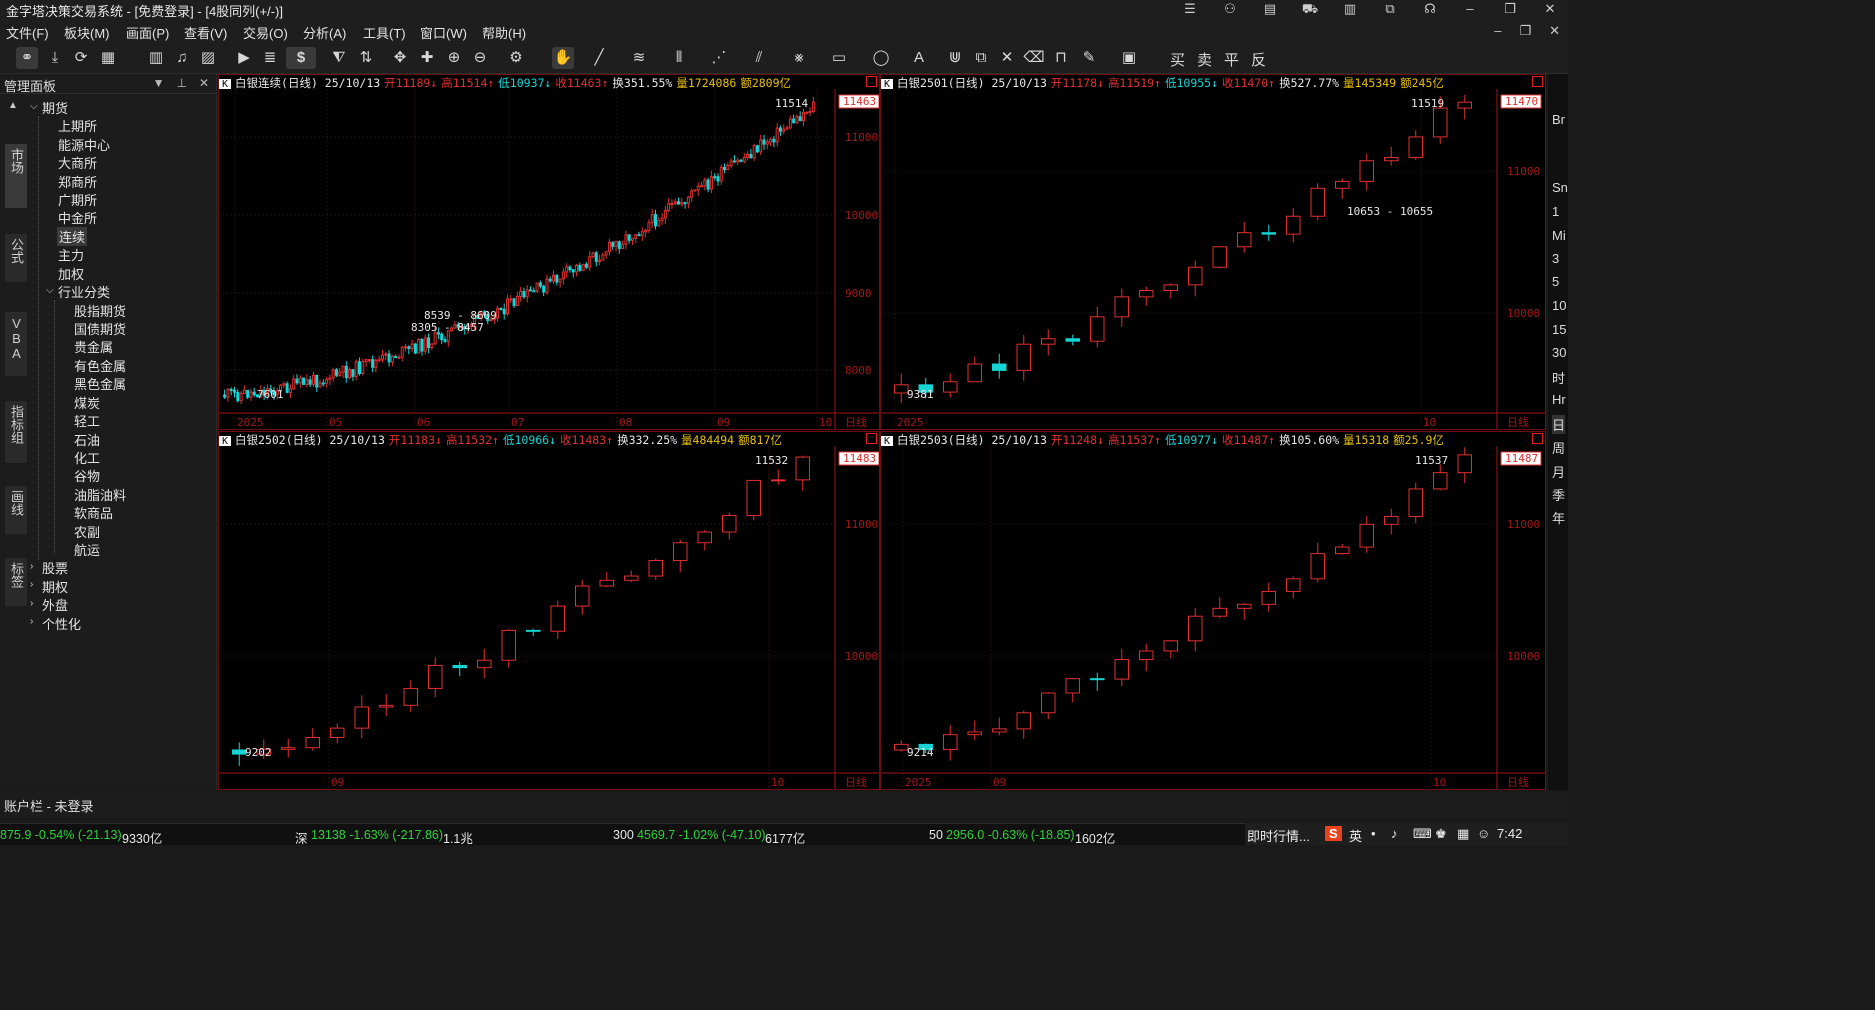 This screenshot has width=1875, height=1010. What do you see at coordinates (72, 236) in the screenshot?
I see `tree-continuous: 连续` at bounding box center [72, 236].